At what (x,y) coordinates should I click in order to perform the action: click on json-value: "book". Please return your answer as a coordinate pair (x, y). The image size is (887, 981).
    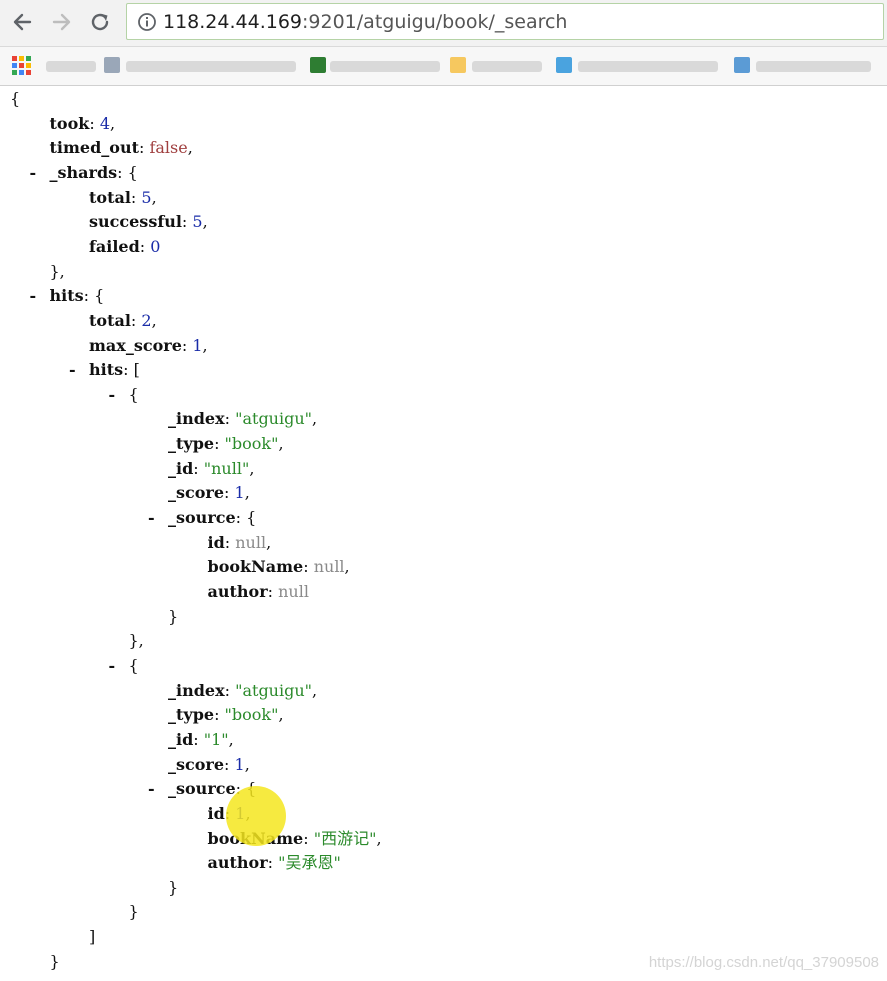
    Looking at the image, I should click on (251, 715).